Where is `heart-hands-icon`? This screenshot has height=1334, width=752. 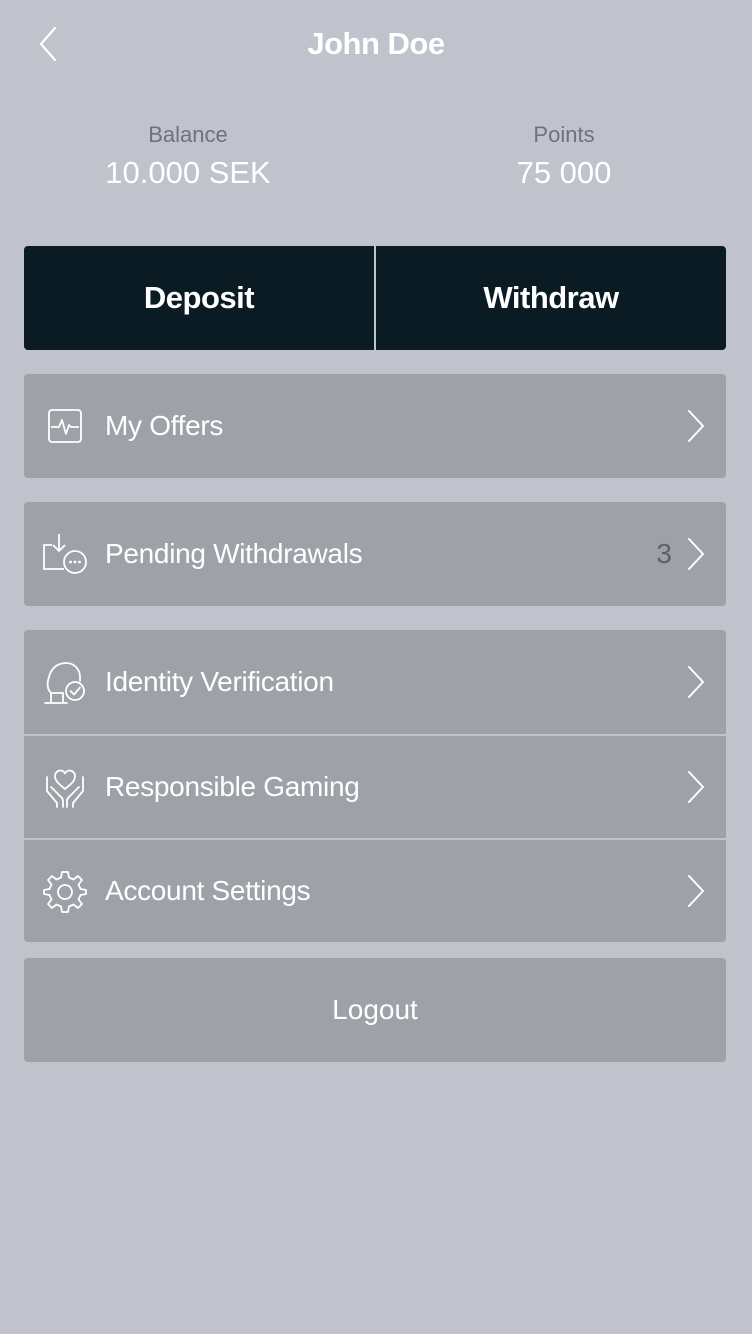
heart-hands-icon is located at coordinates (65, 787).